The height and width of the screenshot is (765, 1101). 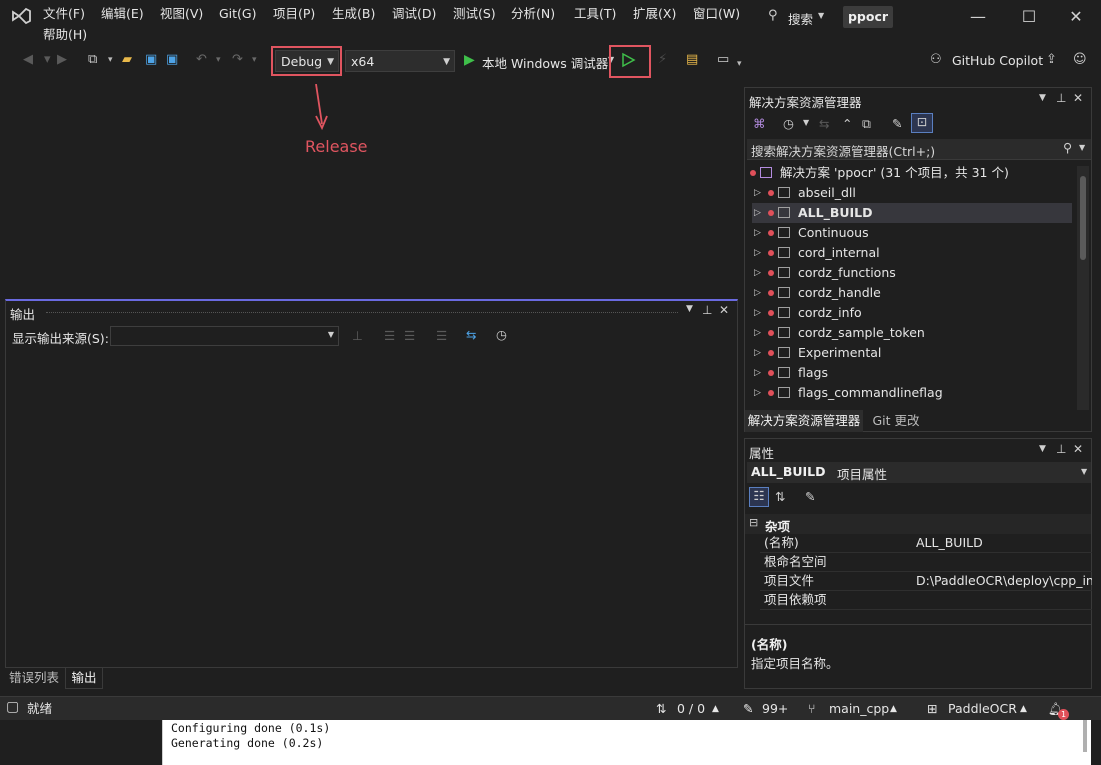 What do you see at coordinates (912, 353) in the screenshot?
I see `tree-item: ▷ Experimental` at bounding box center [912, 353].